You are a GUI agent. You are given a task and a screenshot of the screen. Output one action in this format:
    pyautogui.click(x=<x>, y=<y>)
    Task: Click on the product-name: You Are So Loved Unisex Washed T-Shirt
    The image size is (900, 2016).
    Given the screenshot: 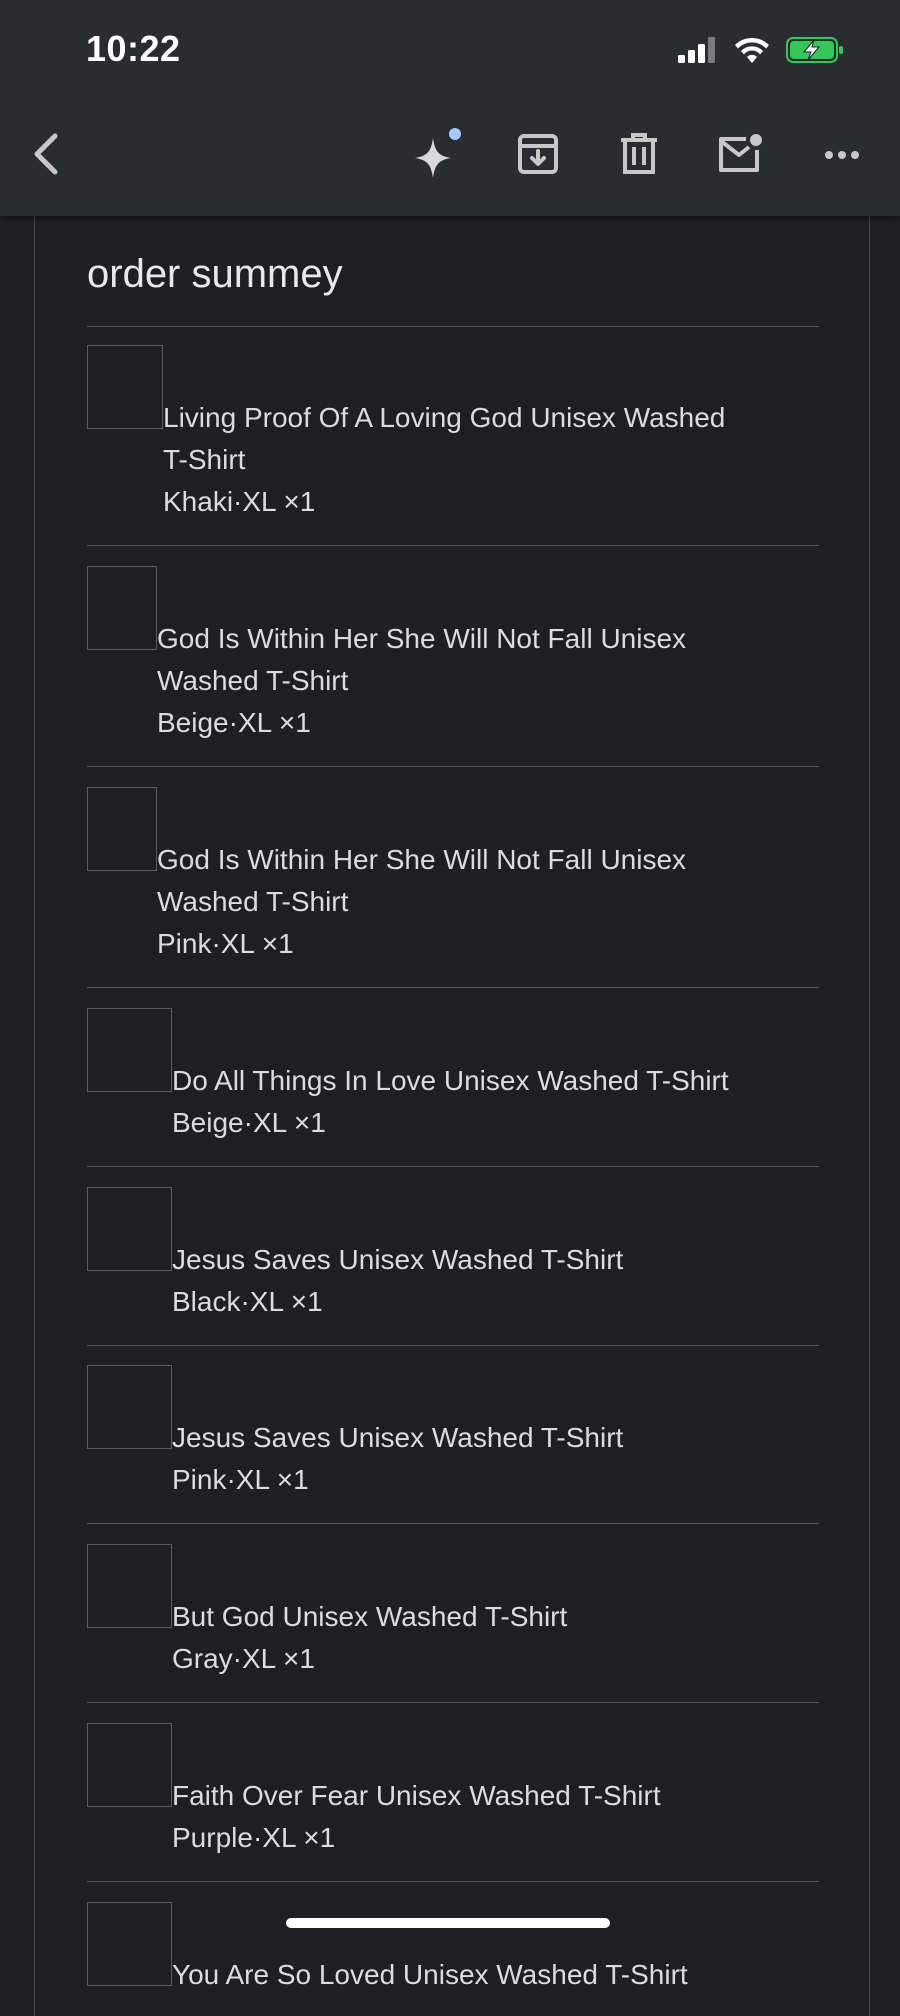 What is the action you would take?
    pyautogui.click(x=430, y=1974)
    